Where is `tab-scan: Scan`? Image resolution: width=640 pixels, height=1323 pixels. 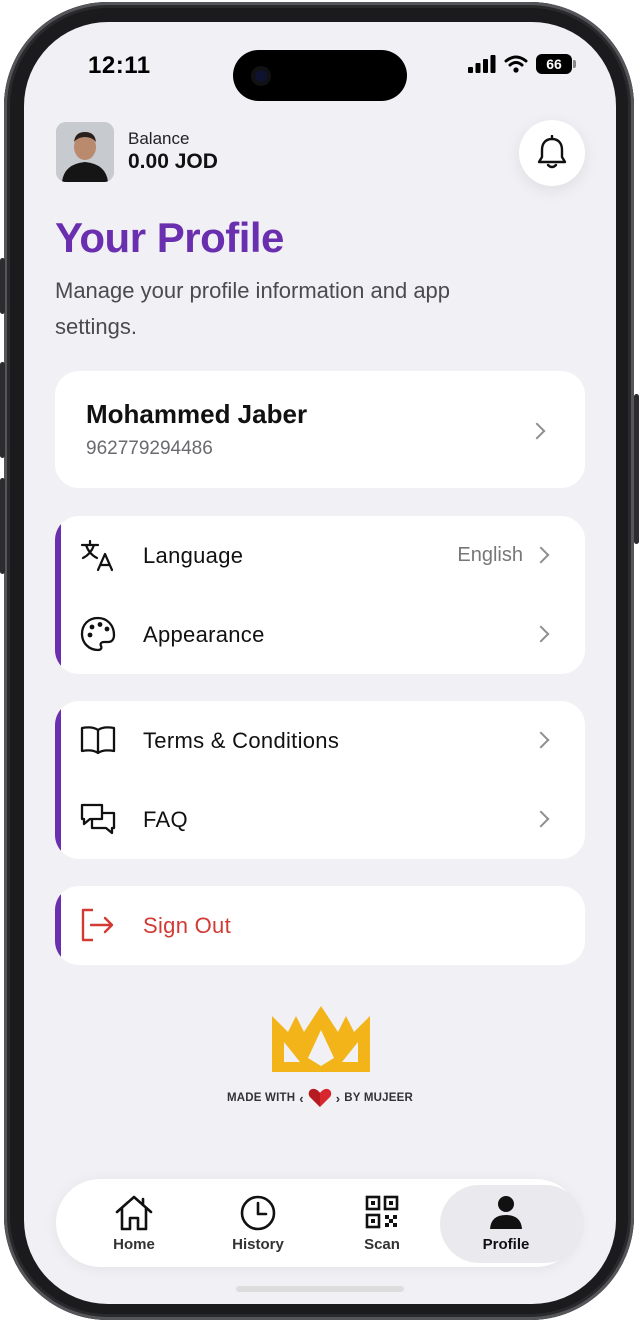 tab-scan: Scan is located at coordinates (382, 1223).